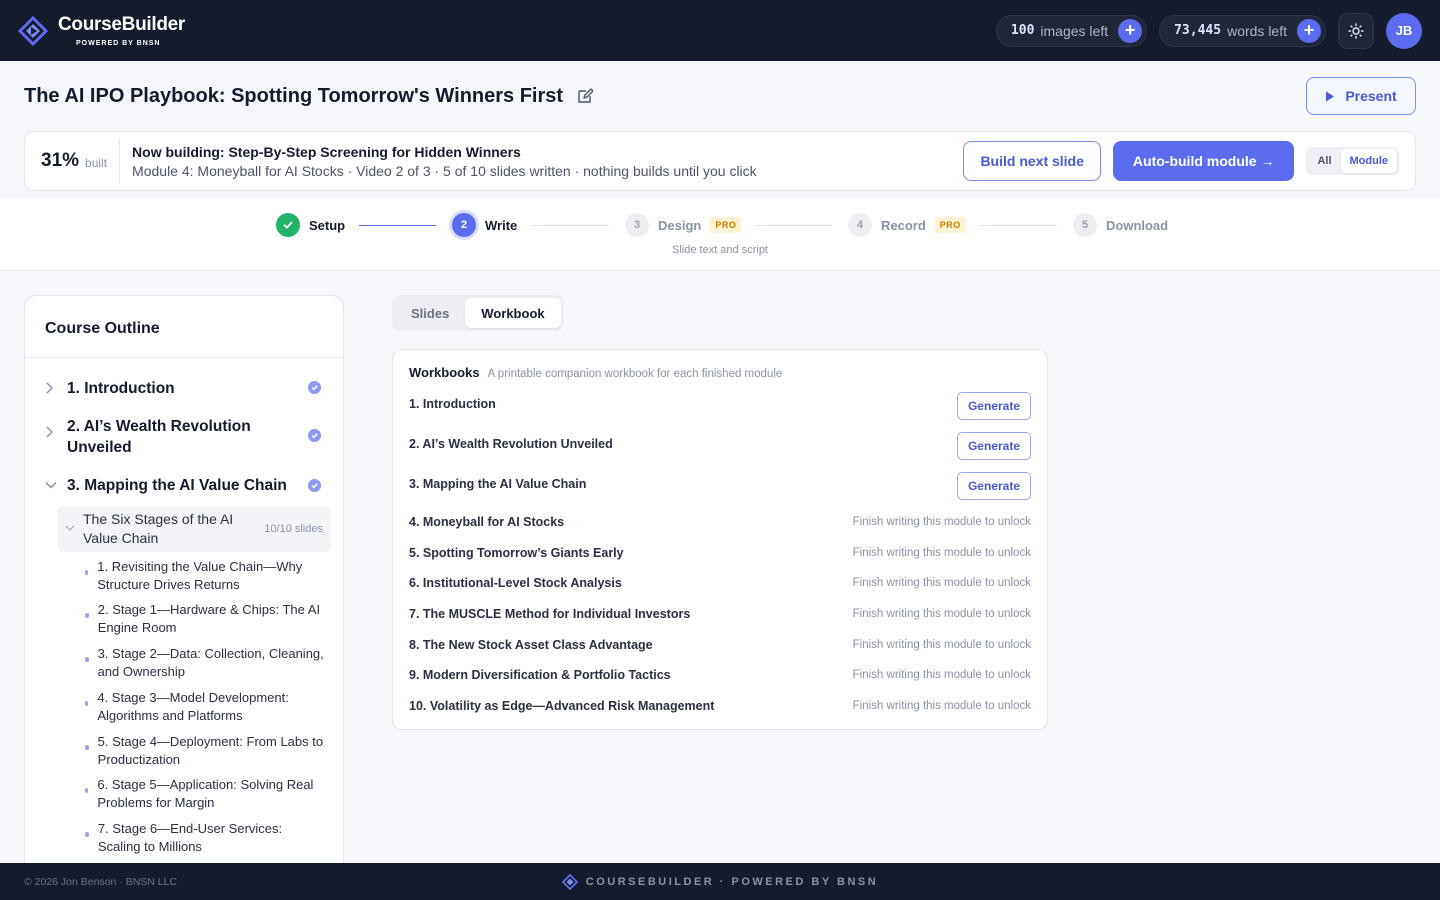 This screenshot has width=1440, height=900. Describe the element at coordinates (516, 553) in the screenshot. I see `workbook-module-name: 5. Spotting Tomorrow’s Giants Early` at that location.